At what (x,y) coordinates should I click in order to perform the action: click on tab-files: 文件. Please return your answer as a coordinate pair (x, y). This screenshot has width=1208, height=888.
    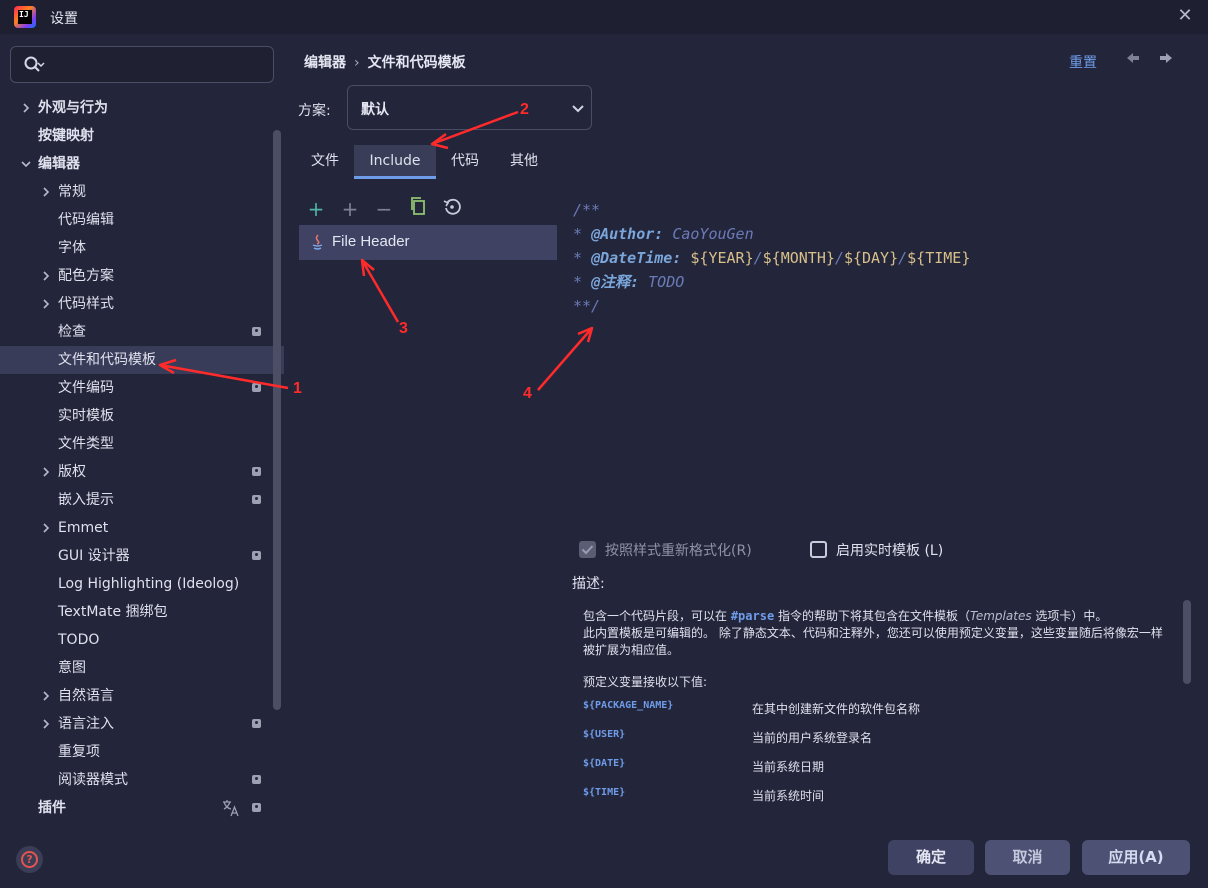
    Looking at the image, I should click on (325, 162).